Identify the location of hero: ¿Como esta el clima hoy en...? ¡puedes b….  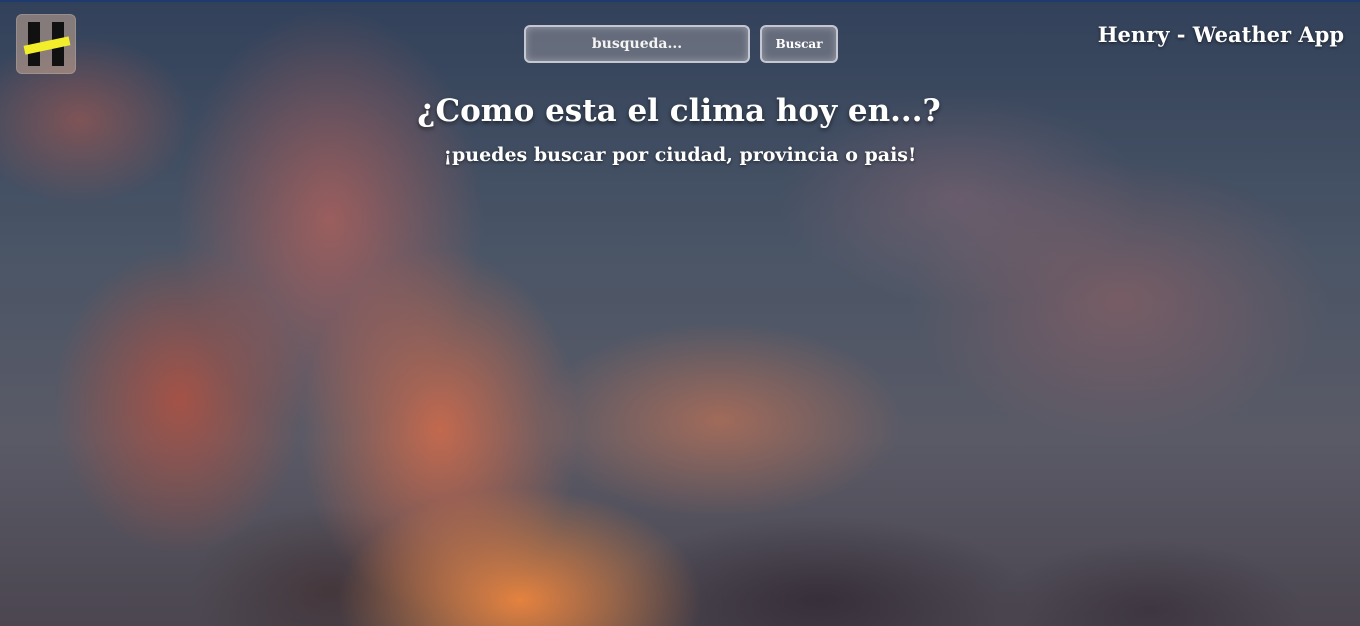
(680, 128).